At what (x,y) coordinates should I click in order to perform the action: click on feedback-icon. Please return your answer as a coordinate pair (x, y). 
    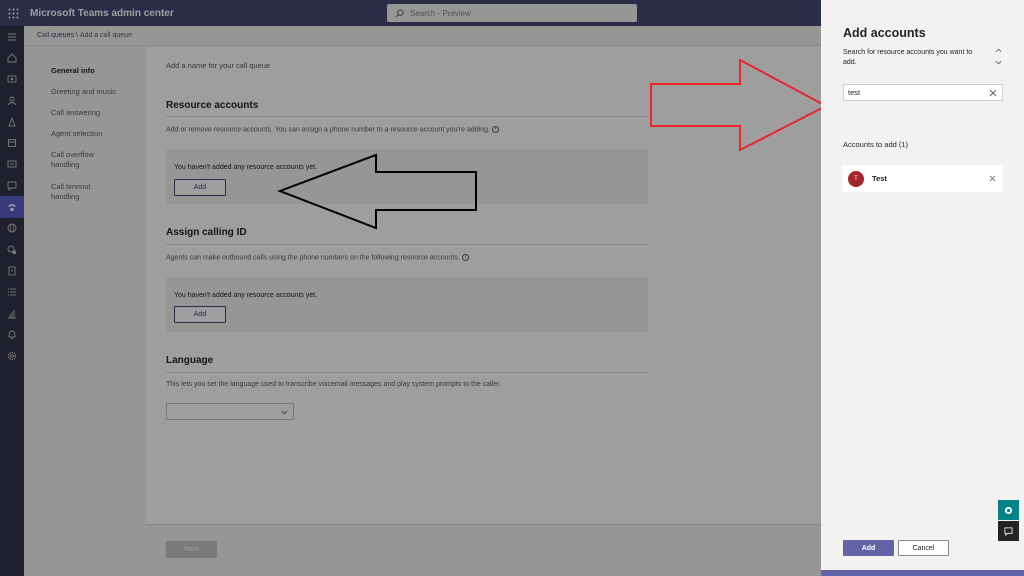
    Looking at the image, I should click on (1008, 531).